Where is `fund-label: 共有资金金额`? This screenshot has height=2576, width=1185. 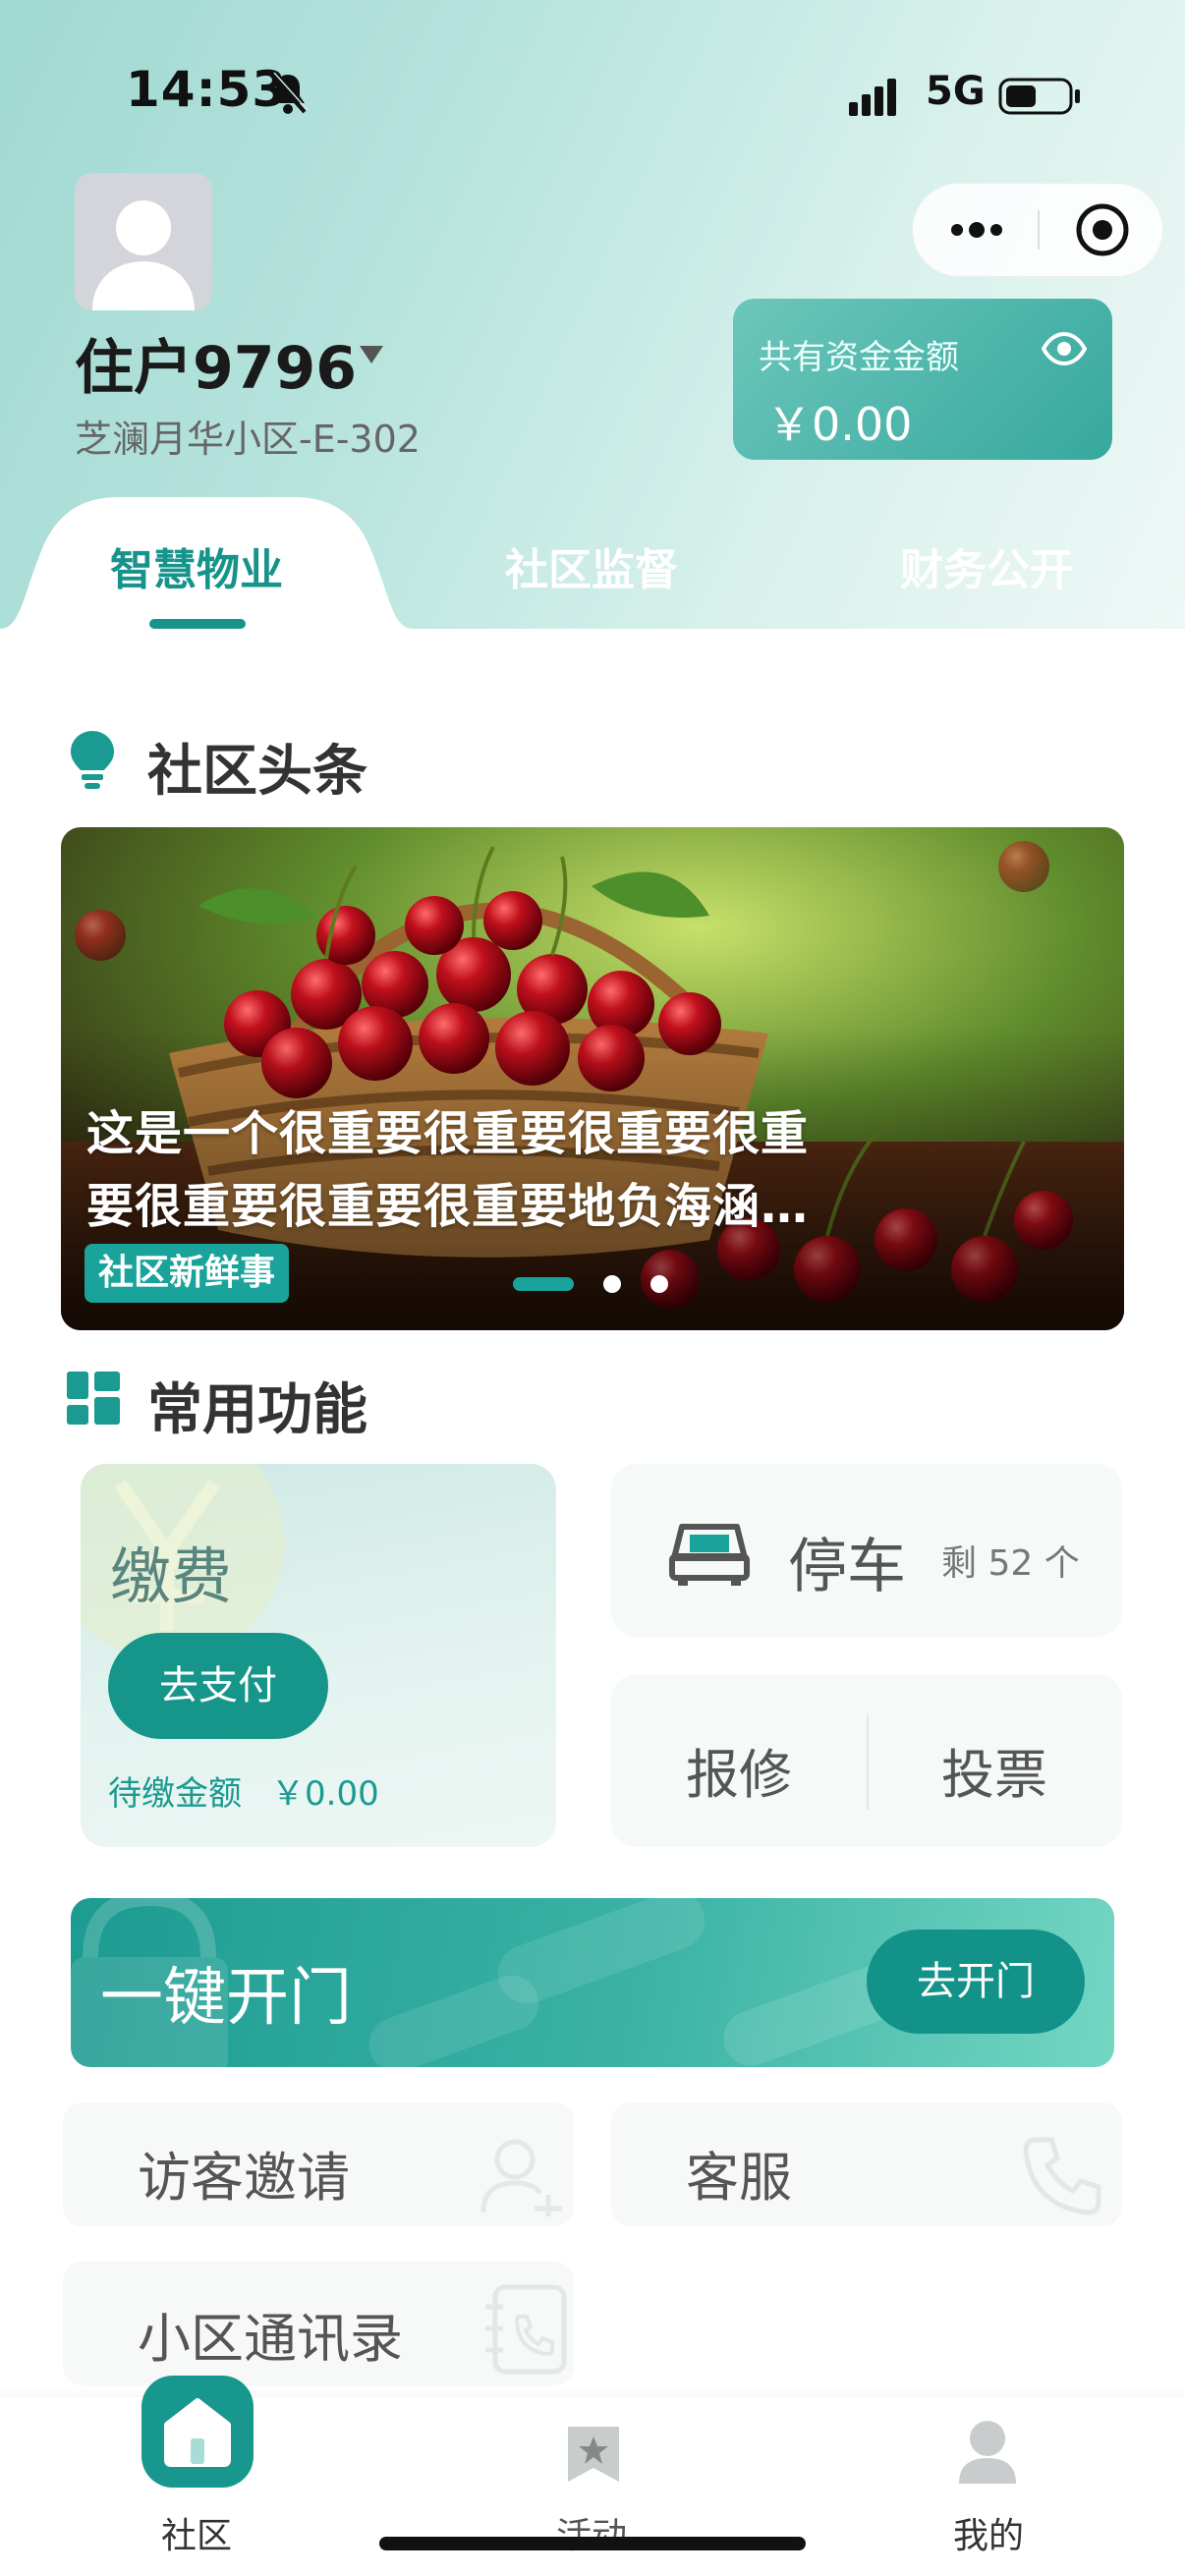 fund-label: 共有资金金额 is located at coordinates (859, 357).